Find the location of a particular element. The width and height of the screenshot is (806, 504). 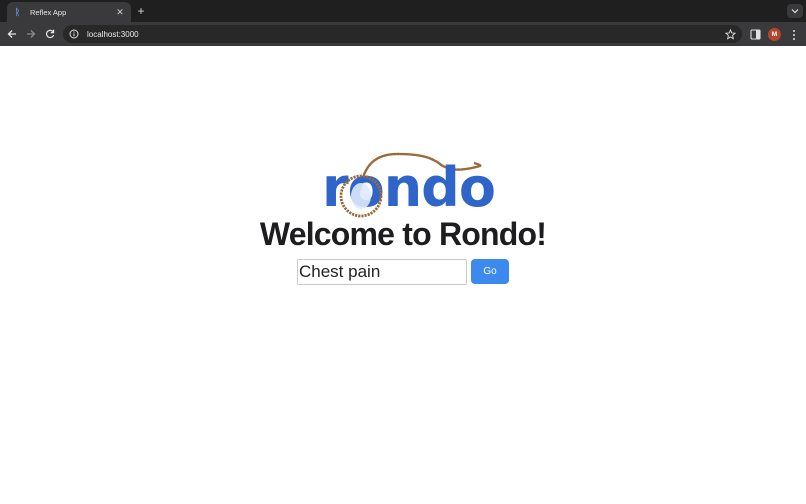

address-bar: localhost:3000 is located at coordinates (402, 34).